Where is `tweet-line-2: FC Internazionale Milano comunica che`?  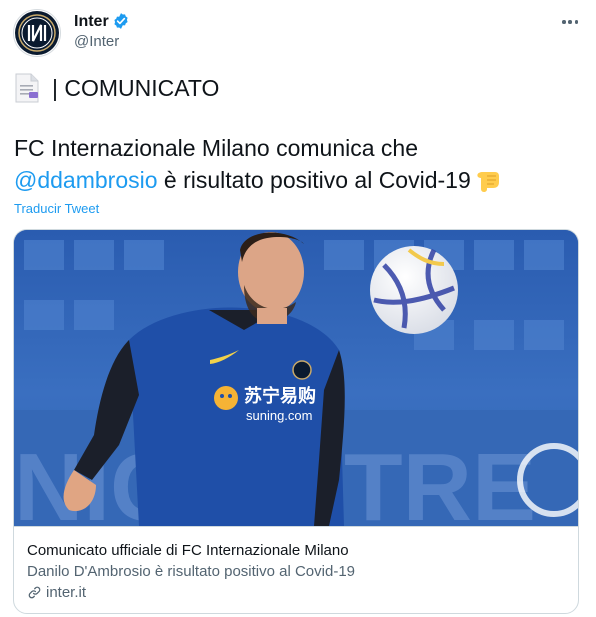
tweet-line-2: FC Internazionale Milano comunica che is located at coordinates (216, 148).